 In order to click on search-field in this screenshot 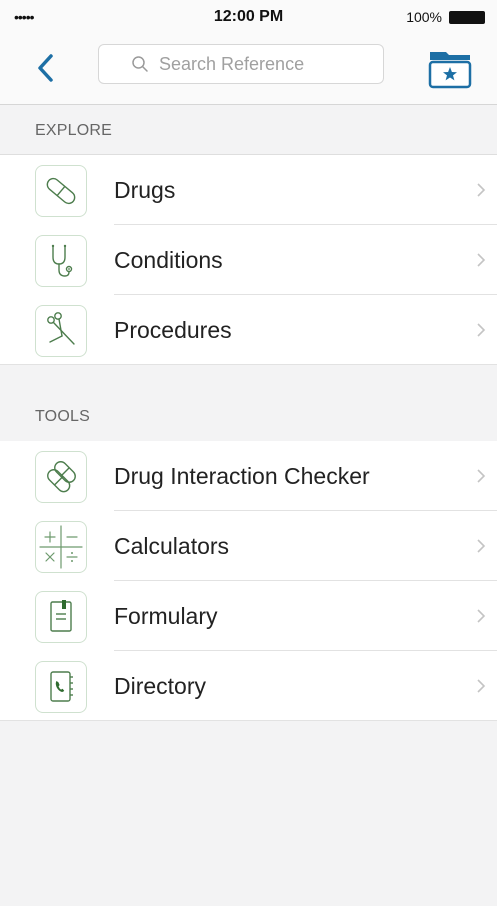, I will do `click(241, 64)`.